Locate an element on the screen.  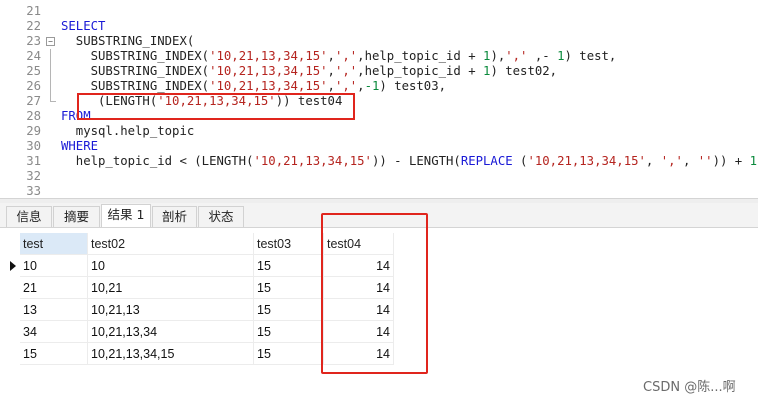
fold-minus-icon: − is located at coordinates (50, 41).